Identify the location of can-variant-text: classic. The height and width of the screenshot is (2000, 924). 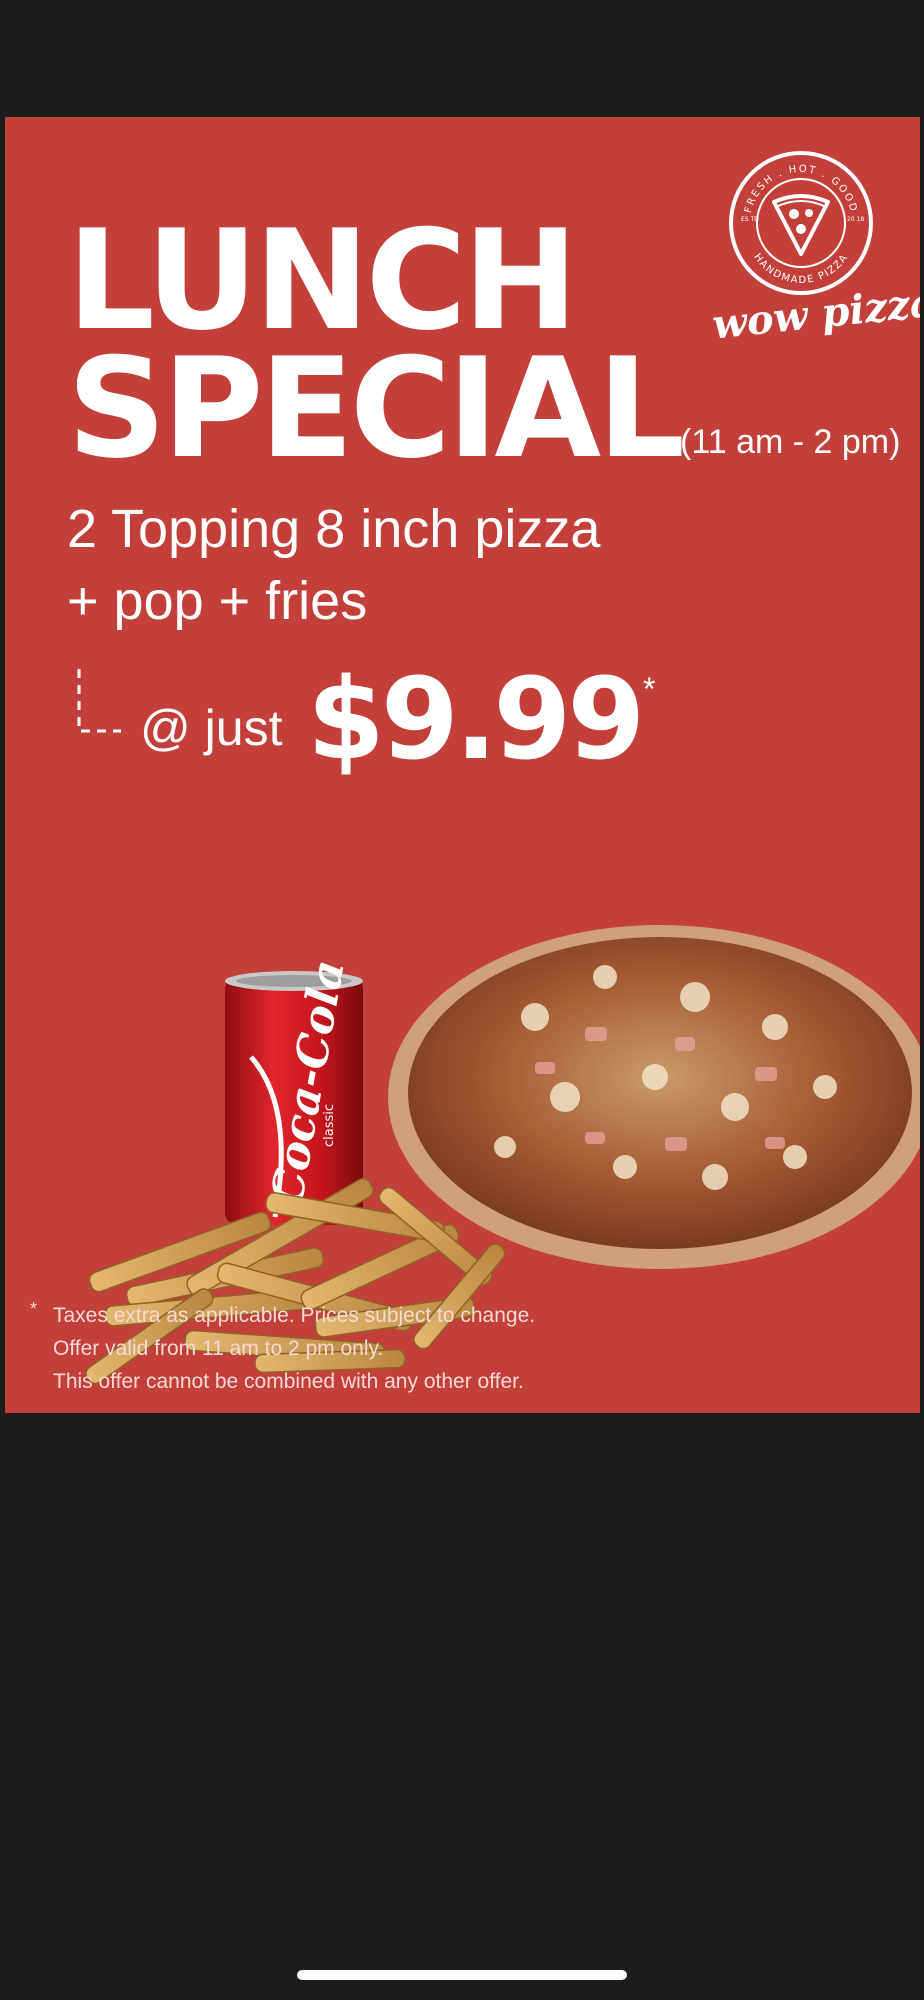
(329, 1125).